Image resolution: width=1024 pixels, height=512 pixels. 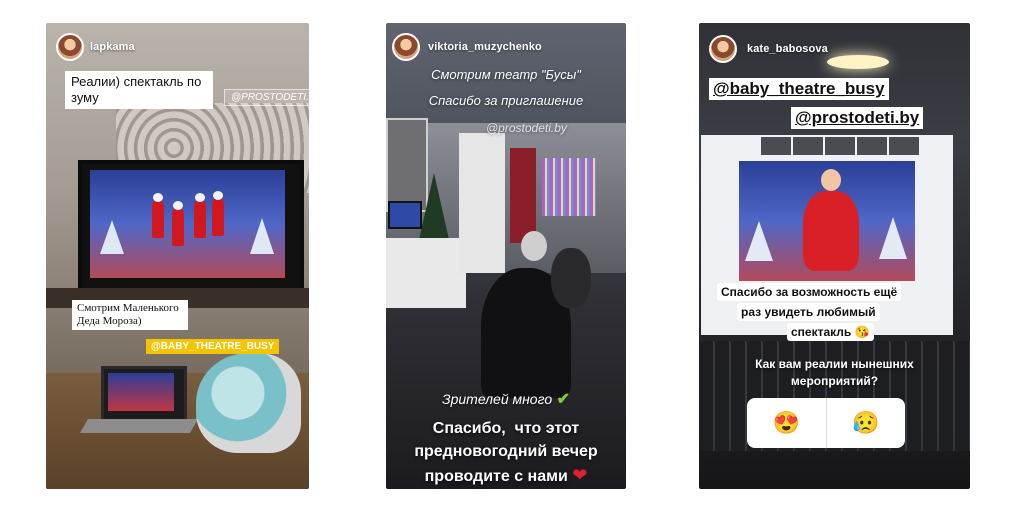 What do you see at coordinates (248, 403) in the screenshot?
I see `baby-bouncer` at bounding box center [248, 403].